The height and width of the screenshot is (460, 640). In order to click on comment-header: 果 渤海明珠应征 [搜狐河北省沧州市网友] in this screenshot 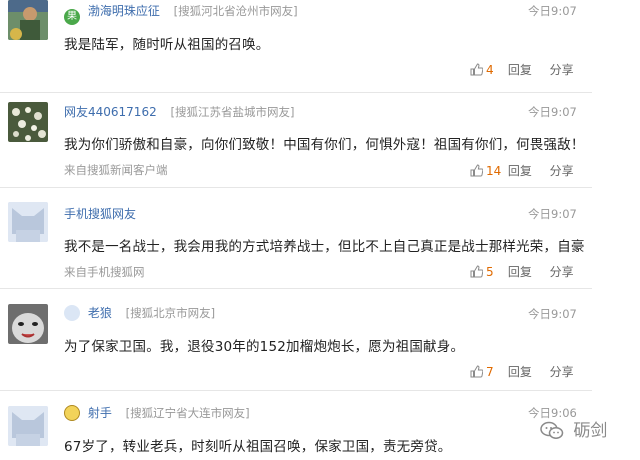, I will do `click(181, 13)`.